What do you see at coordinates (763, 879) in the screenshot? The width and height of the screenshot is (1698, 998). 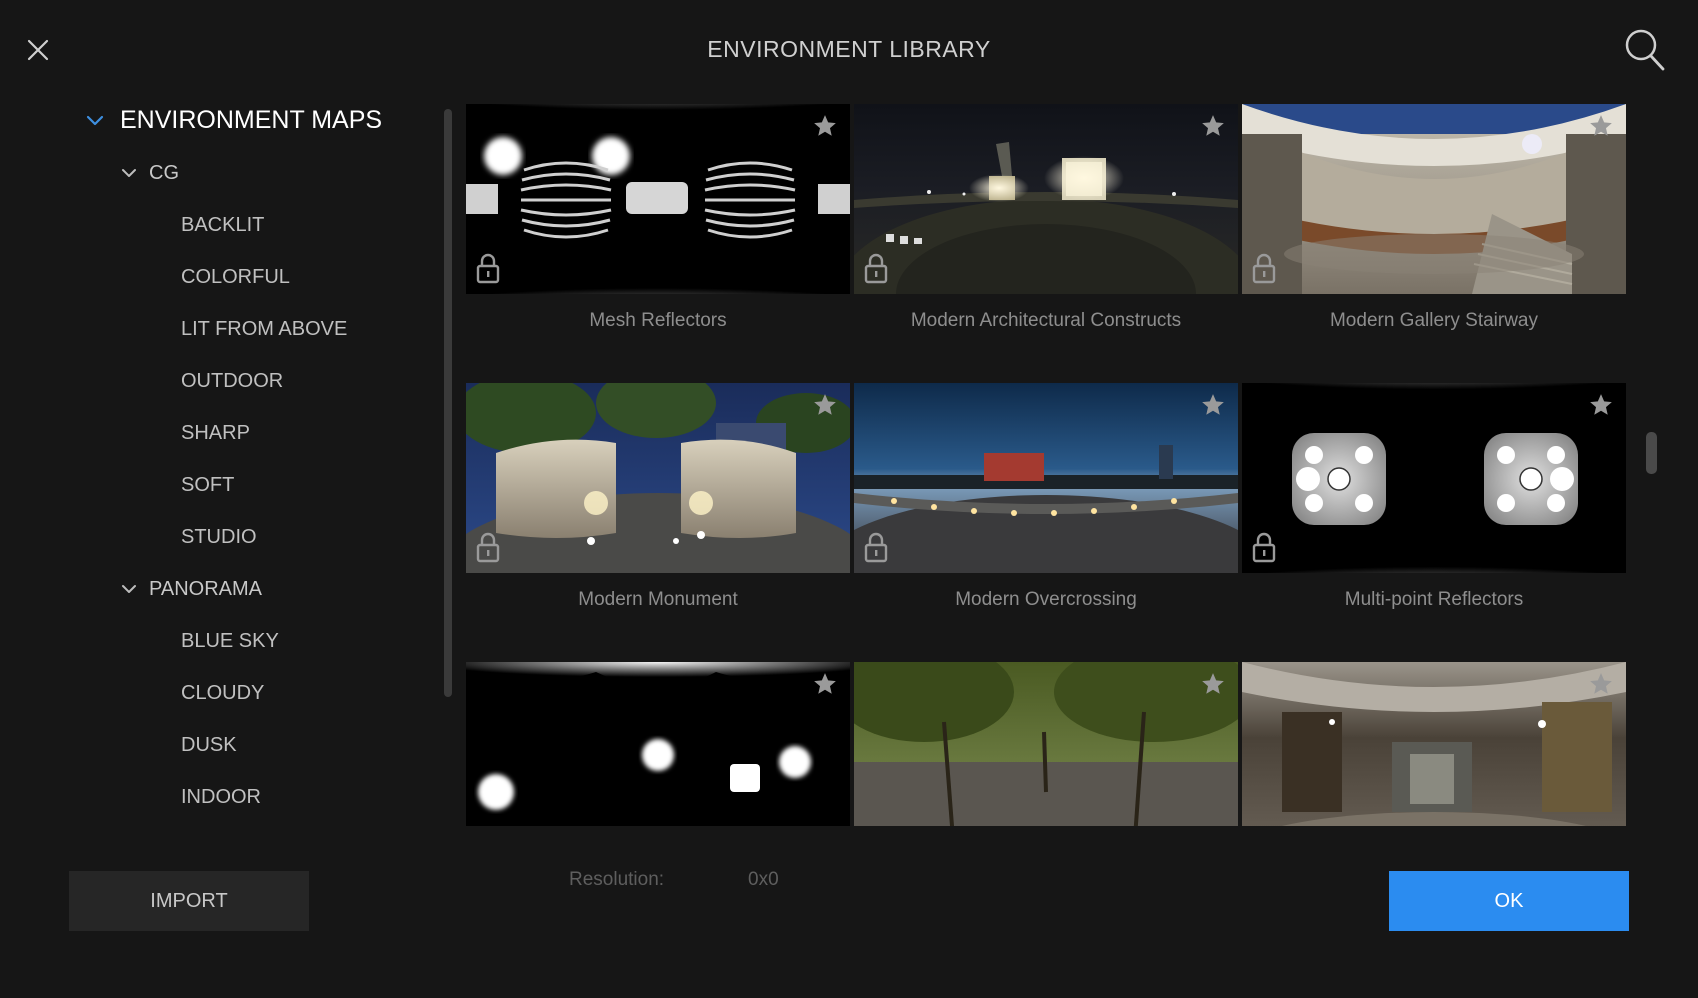 I see `resolution-value: 0x0` at bounding box center [763, 879].